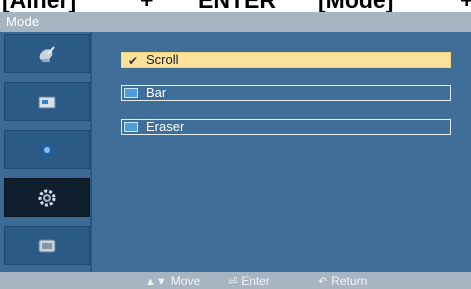 The height and width of the screenshot is (289, 471). Describe the element at coordinates (323, 282) in the screenshot. I see `return-icon: ↶` at that location.